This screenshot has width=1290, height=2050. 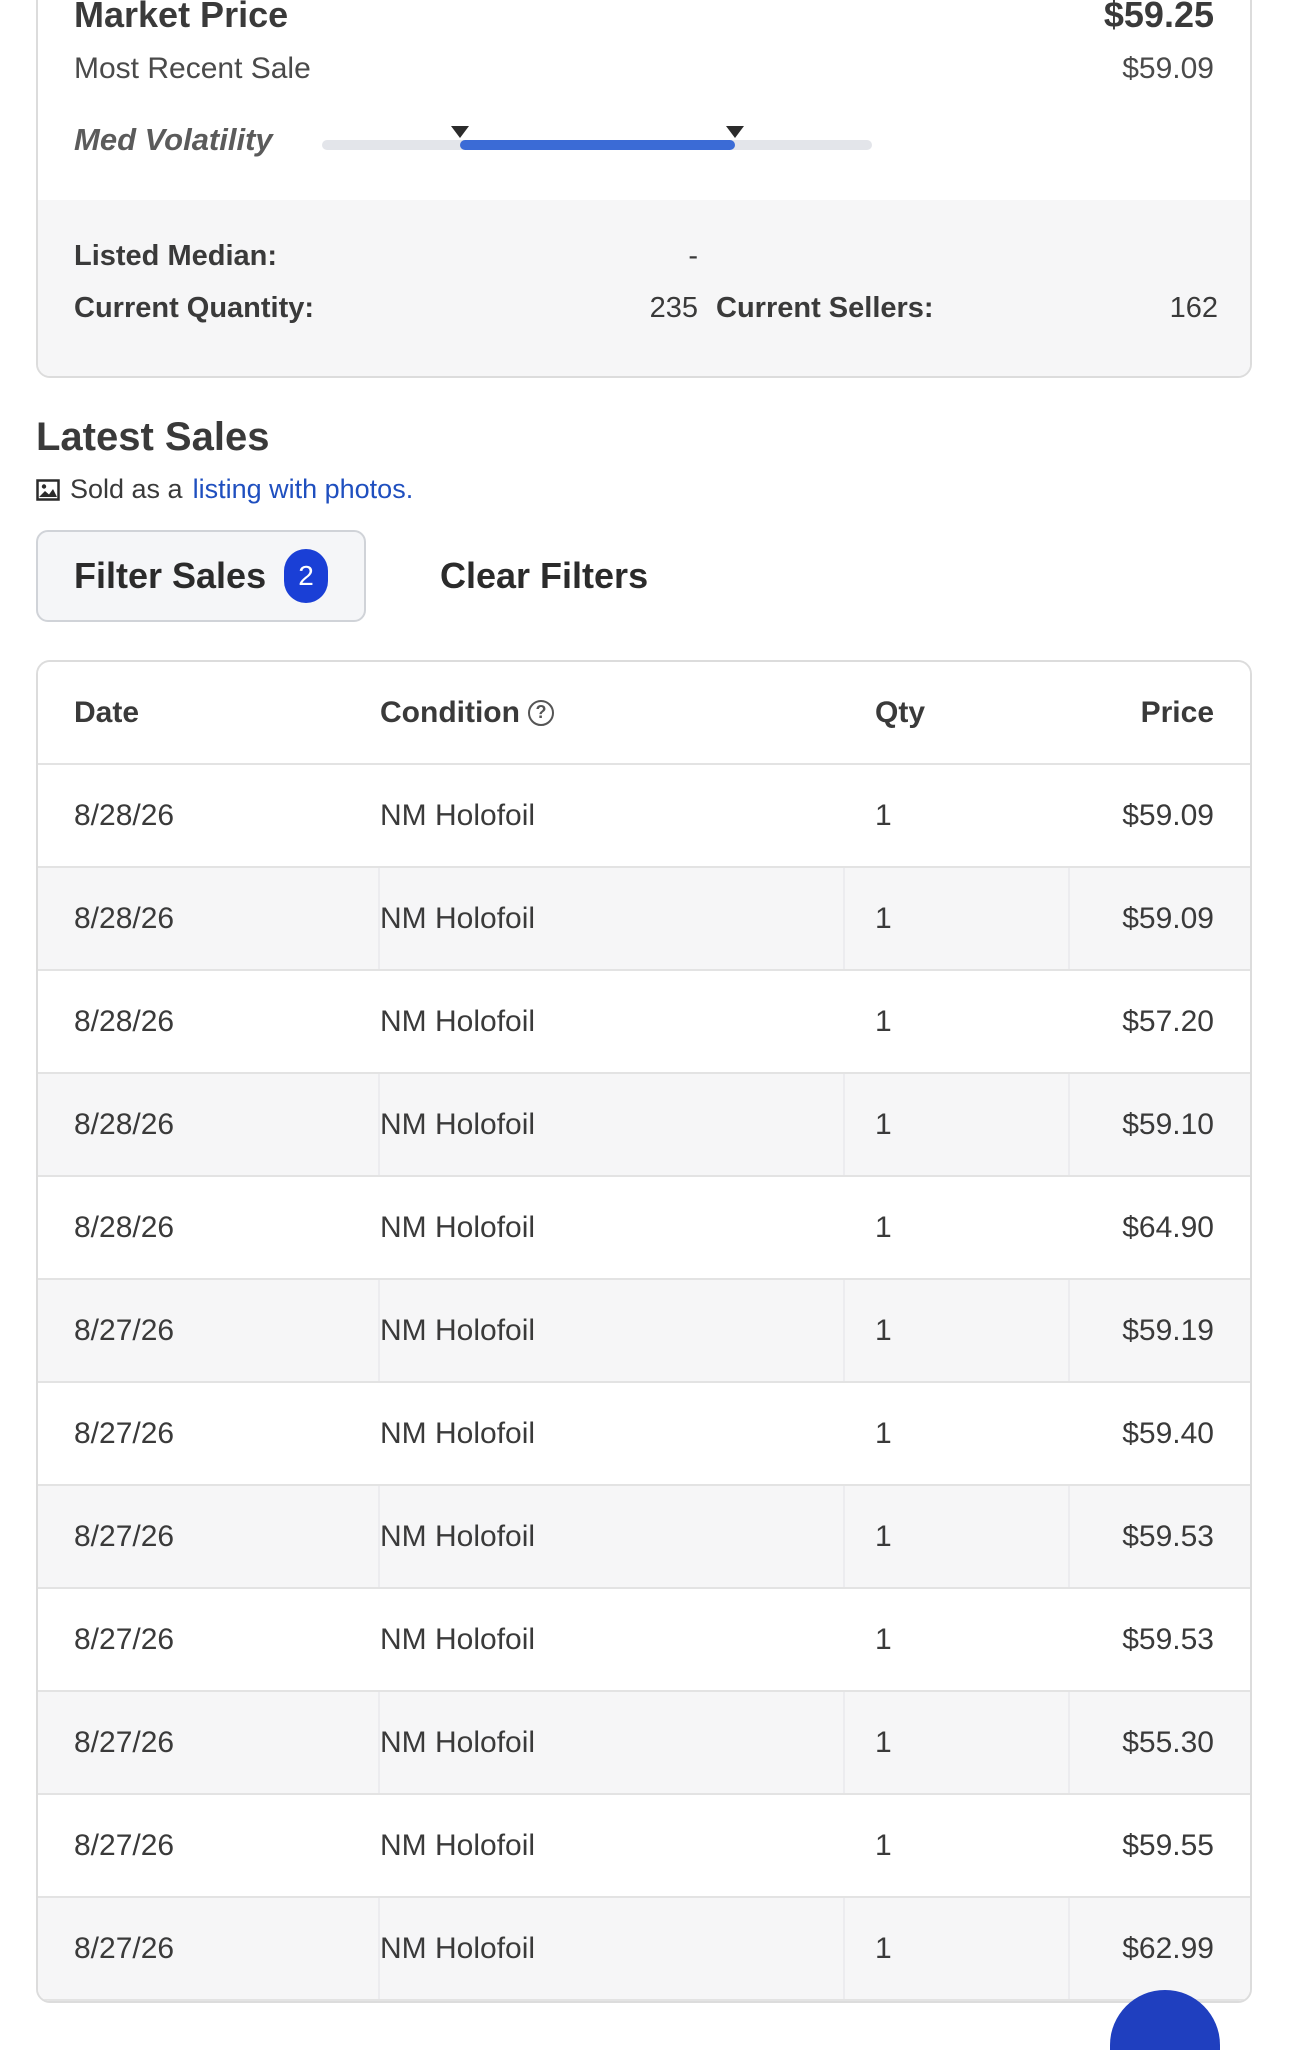 What do you see at coordinates (1168, 1433) in the screenshot?
I see `sale-price: $59.40` at bounding box center [1168, 1433].